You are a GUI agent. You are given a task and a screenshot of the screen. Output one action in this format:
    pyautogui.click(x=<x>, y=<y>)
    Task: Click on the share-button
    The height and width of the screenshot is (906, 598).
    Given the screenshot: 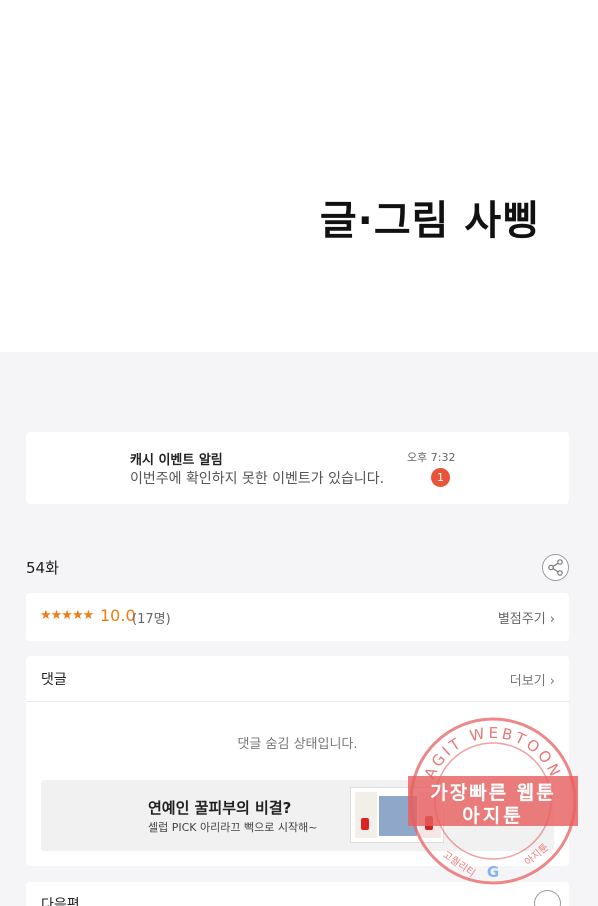 What is the action you would take?
    pyautogui.click(x=555, y=567)
    